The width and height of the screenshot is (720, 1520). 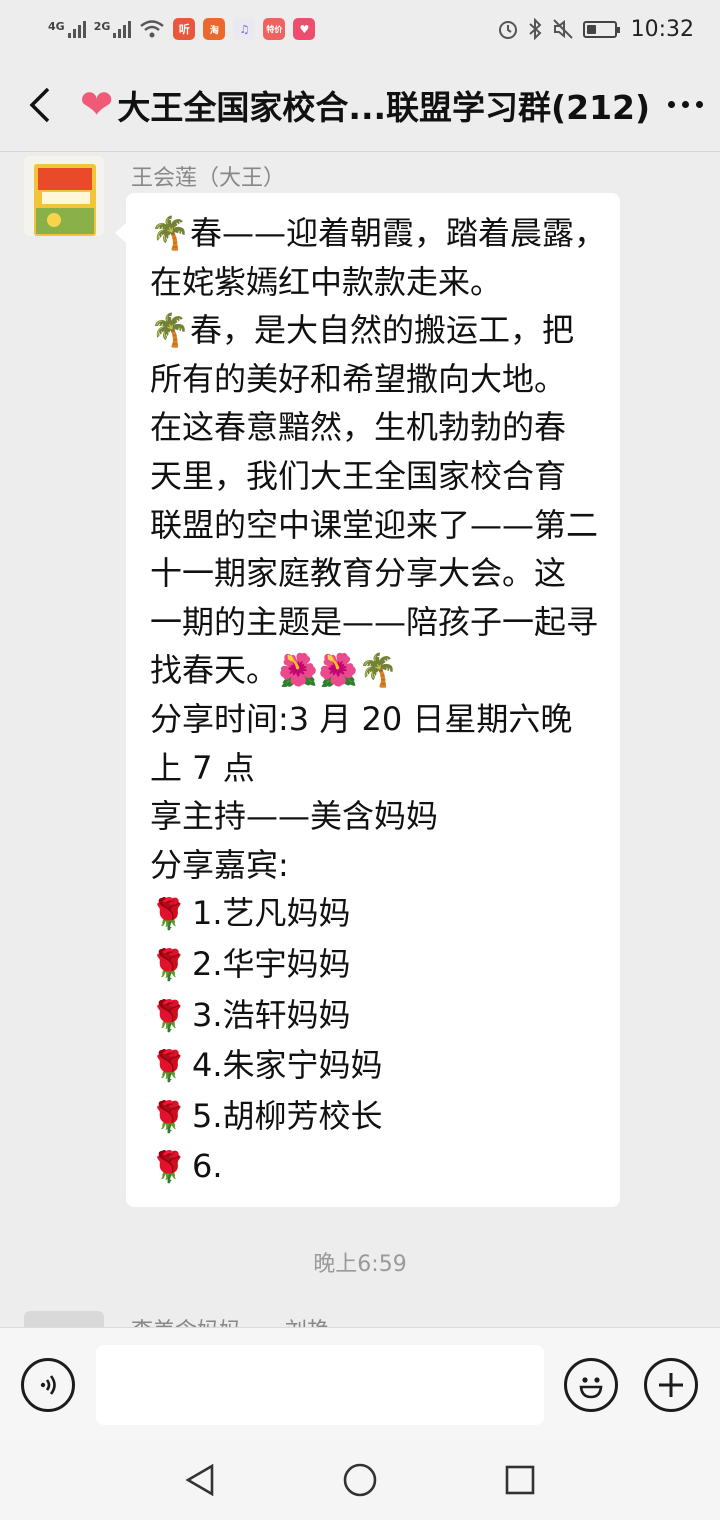 I want to click on message-line: 找春天。🌺🌺🌴, so click(x=374, y=670).